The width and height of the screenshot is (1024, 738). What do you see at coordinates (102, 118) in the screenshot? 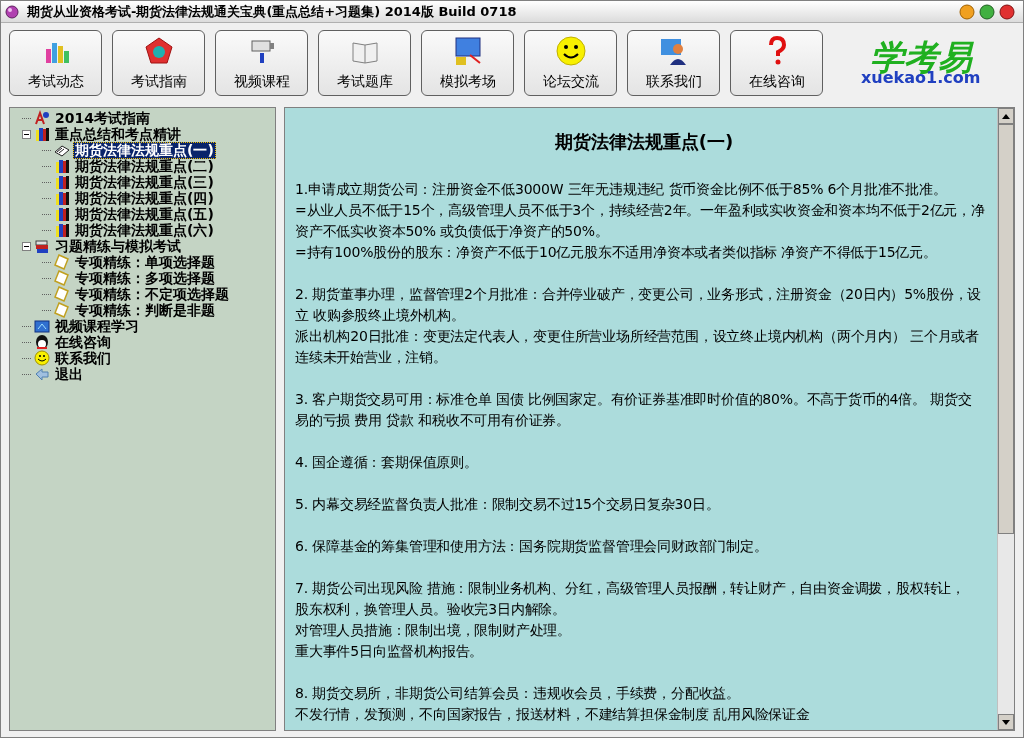
I see `tree-item: 2014考试指南` at bounding box center [102, 118].